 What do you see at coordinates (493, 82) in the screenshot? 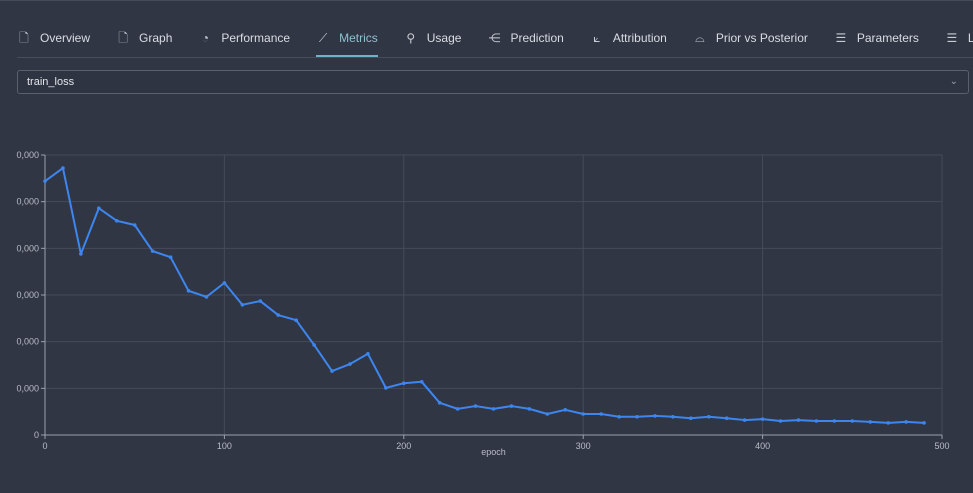
I see `metric-select: train_loss ⌄` at bounding box center [493, 82].